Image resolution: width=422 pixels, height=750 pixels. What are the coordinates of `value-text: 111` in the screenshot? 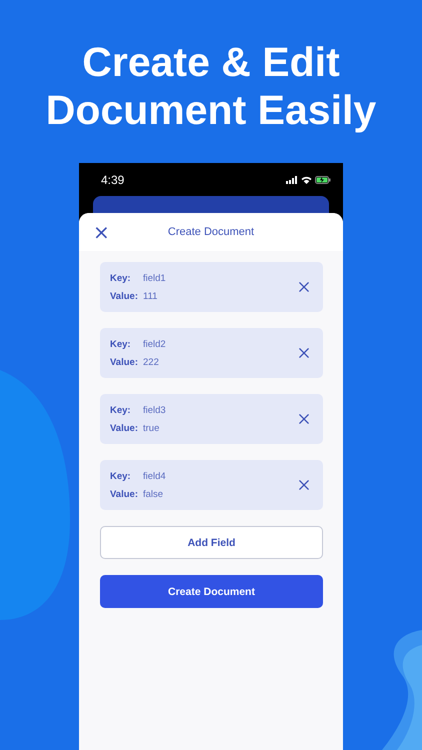 It's located at (150, 296).